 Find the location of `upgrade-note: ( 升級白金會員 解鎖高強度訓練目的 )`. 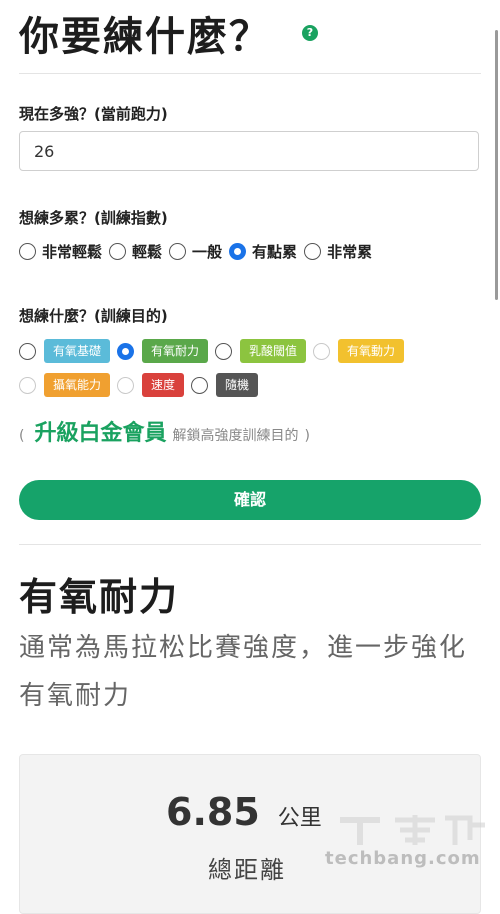

upgrade-note: ( 升級白金會員 解鎖高強度訓練目的 ) is located at coordinates (164, 431).